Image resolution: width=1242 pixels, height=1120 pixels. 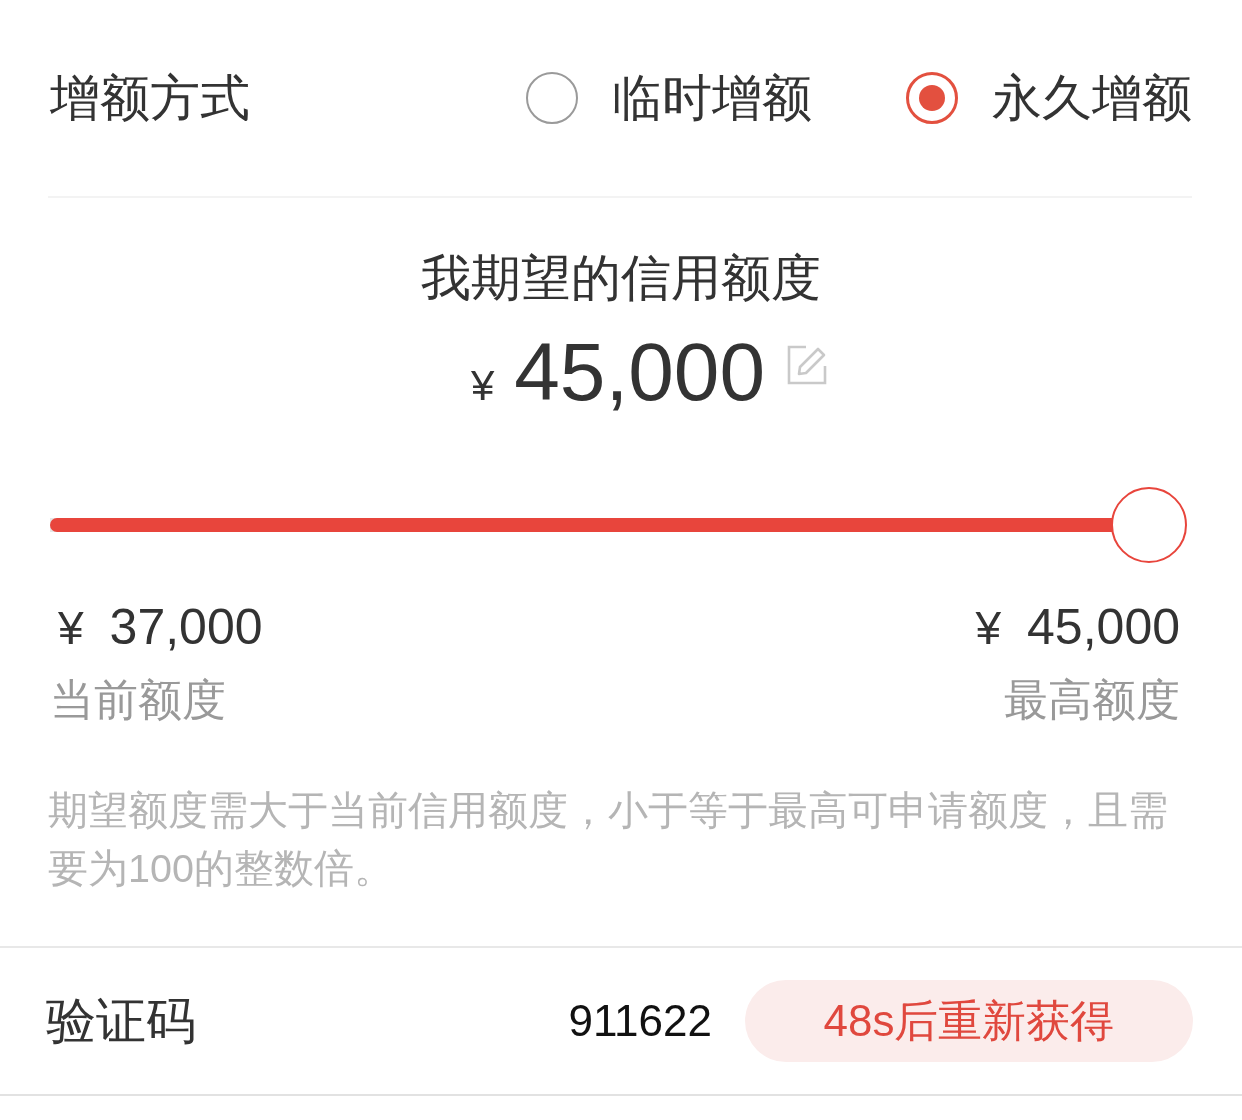 I want to click on code-input: 911622, so click(x=632, y=1021).